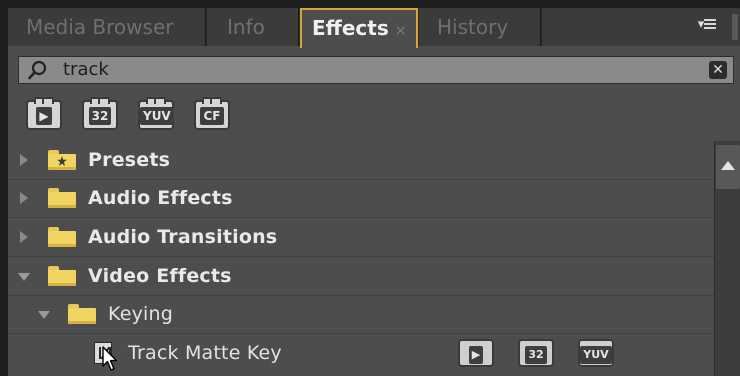  What do you see at coordinates (86, 70) in the screenshot?
I see `search-input: track` at bounding box center [86, 70].